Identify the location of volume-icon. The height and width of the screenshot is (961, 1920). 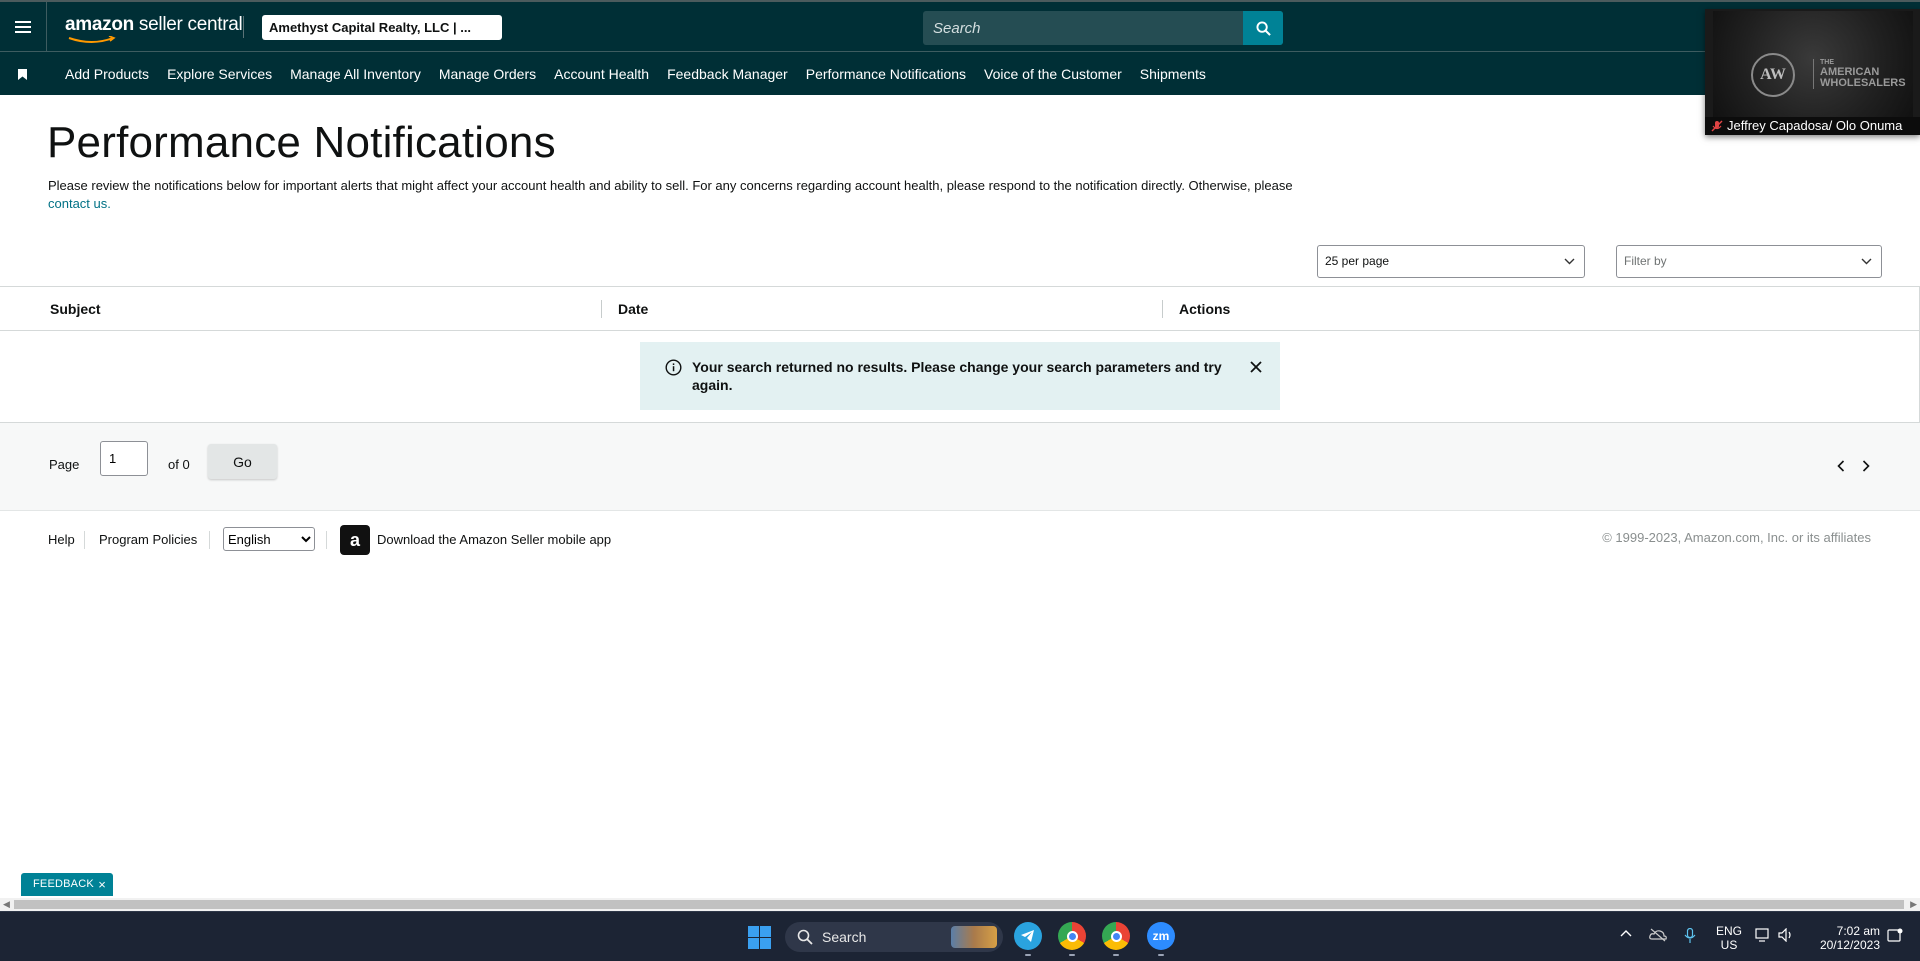
(1786, 935).